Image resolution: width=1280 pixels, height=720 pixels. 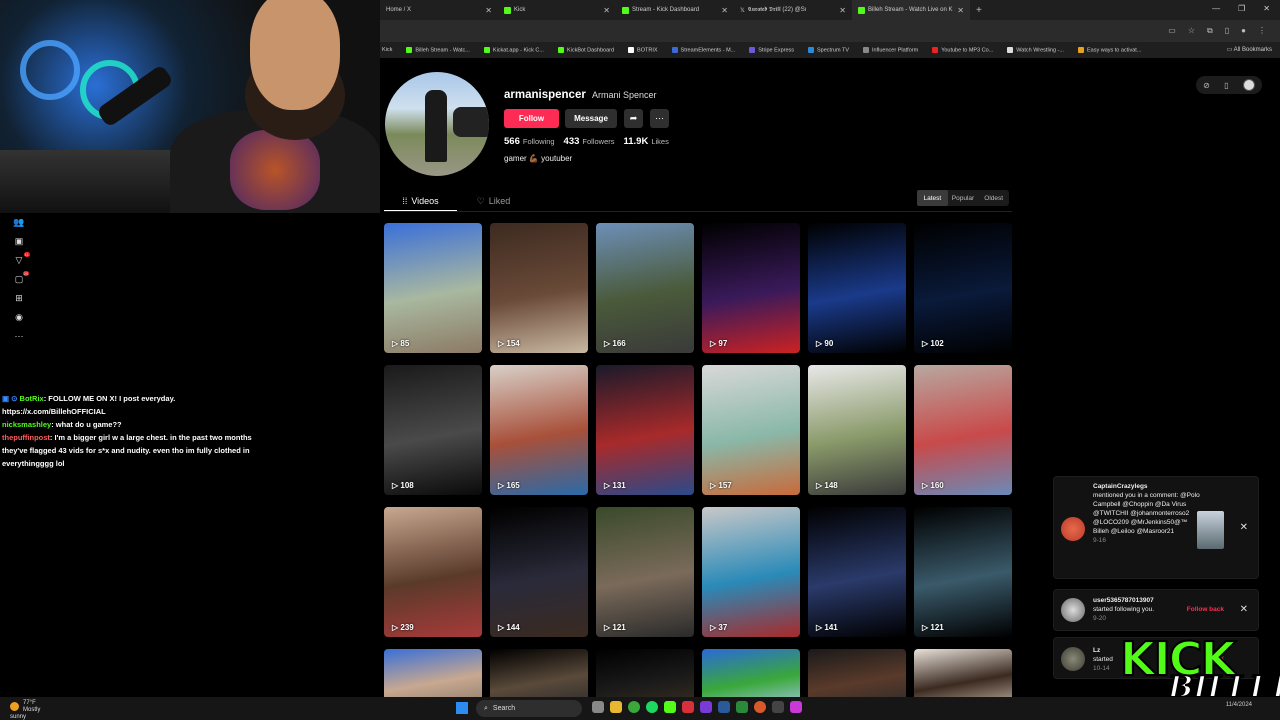 What do you see at coordinates (634, 707) in the screenshot?
I see `chrome-icon` at bounding box center [634, 707].